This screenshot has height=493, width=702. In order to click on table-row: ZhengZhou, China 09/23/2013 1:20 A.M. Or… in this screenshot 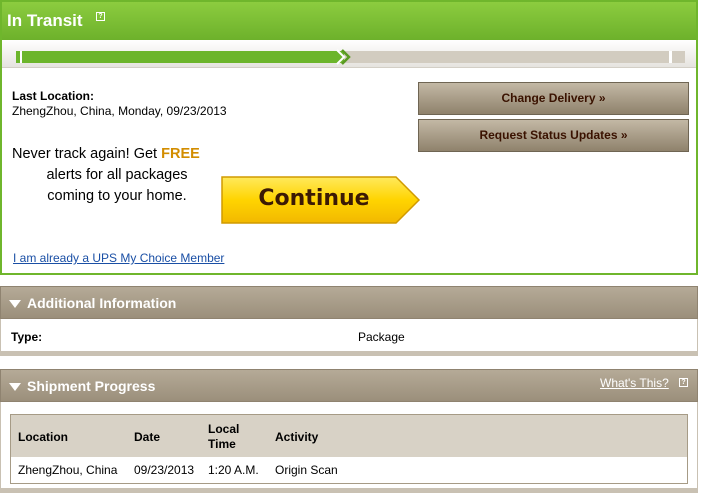, I will do `click(349, 470)`.